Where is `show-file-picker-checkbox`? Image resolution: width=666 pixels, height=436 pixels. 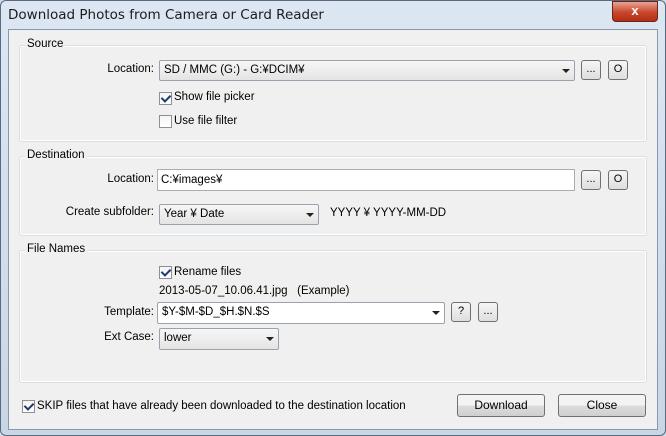
show-file-picker-checkbox is located at coordinates (165, 98).